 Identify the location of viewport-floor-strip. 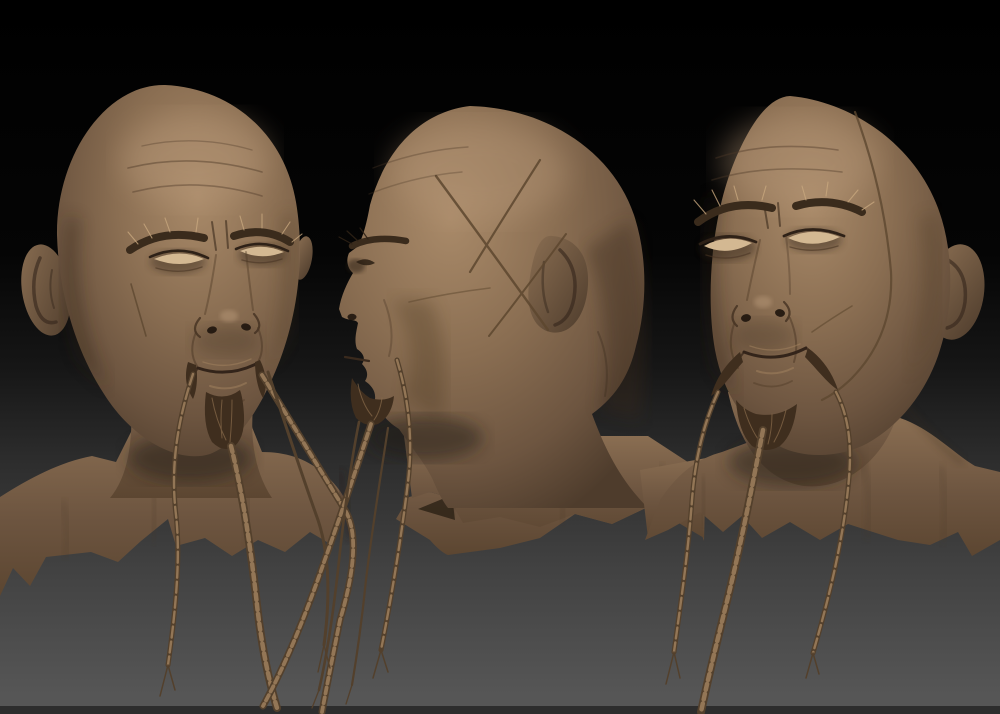
(500, 710).